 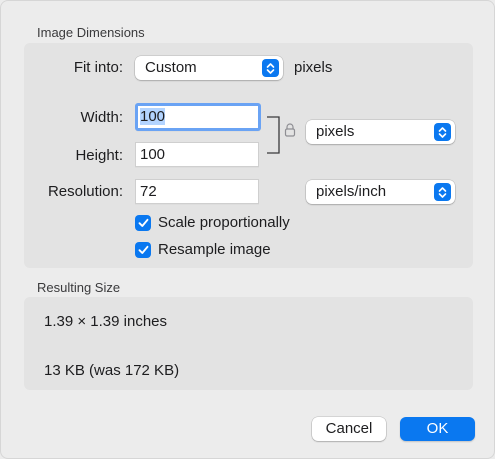 What do you see at coordinates (351, 191) in the screenshot?
I see `resolution-unit-value: pixels/inch` at bounding box center [351, 191].